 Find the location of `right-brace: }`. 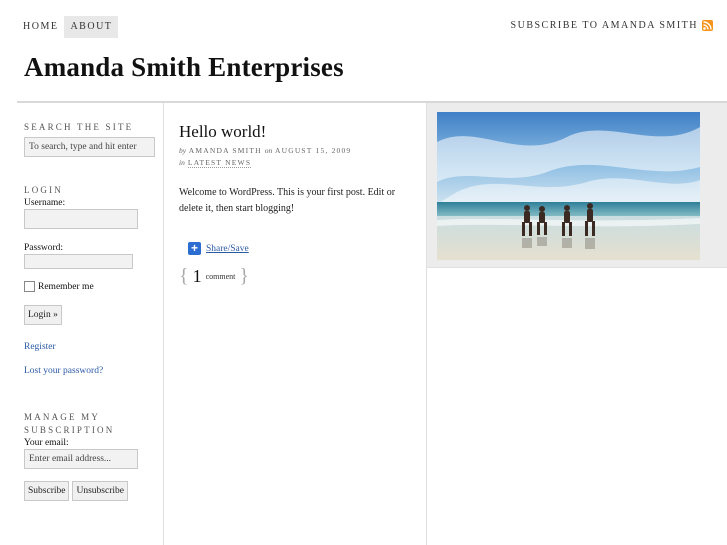

right-brace: } is located at coordinates (244, 276).